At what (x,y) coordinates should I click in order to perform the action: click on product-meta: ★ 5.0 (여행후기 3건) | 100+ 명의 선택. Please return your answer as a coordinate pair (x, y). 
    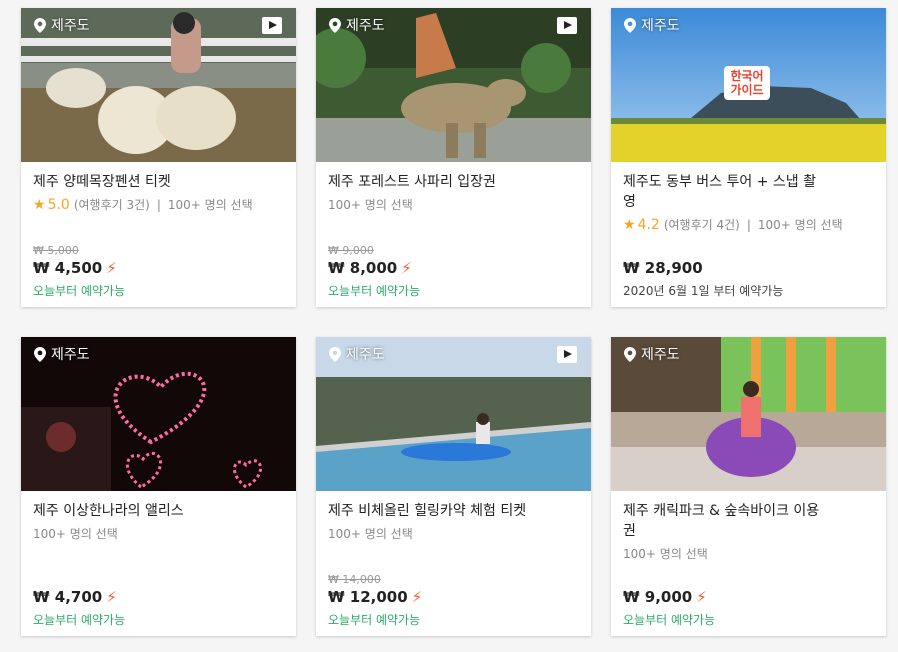
    Looking at the image, I should click on (158, 204).